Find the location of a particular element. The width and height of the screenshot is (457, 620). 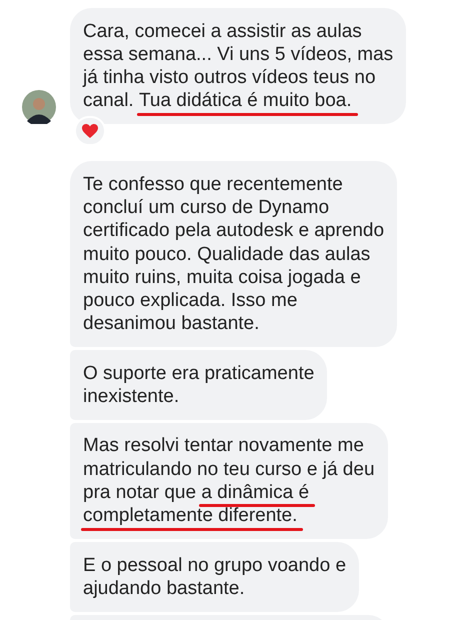

message-text: concluí um curso de Dynamo is located at coordinates (206, 207).